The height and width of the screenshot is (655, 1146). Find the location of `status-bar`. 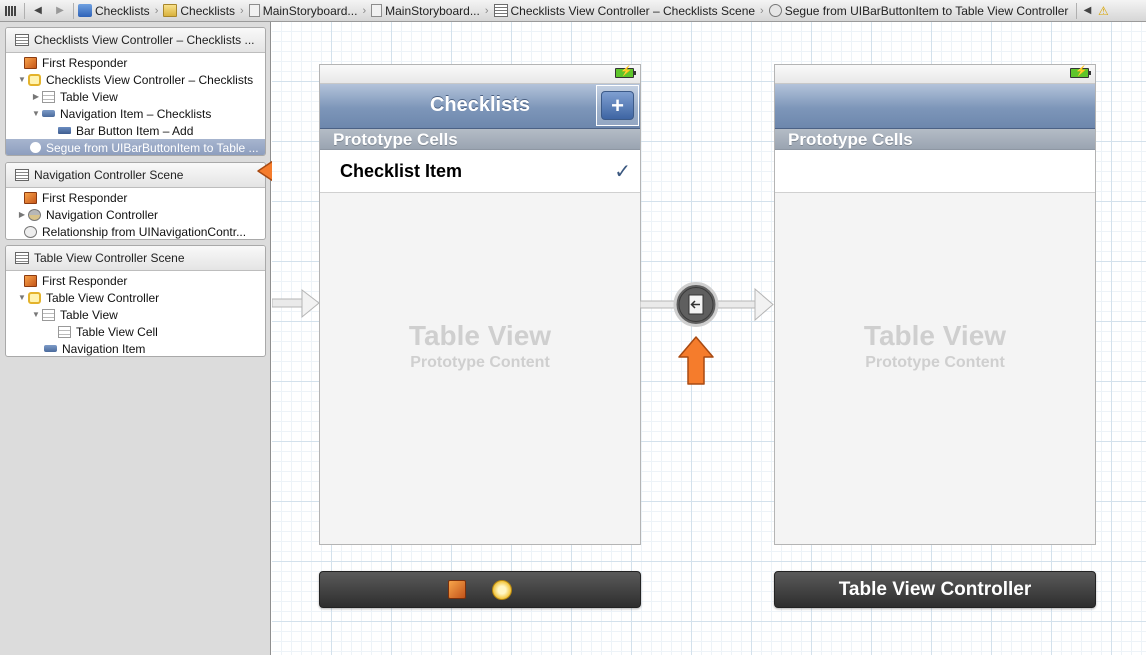

status-bar is located at coordinates (935, 74).